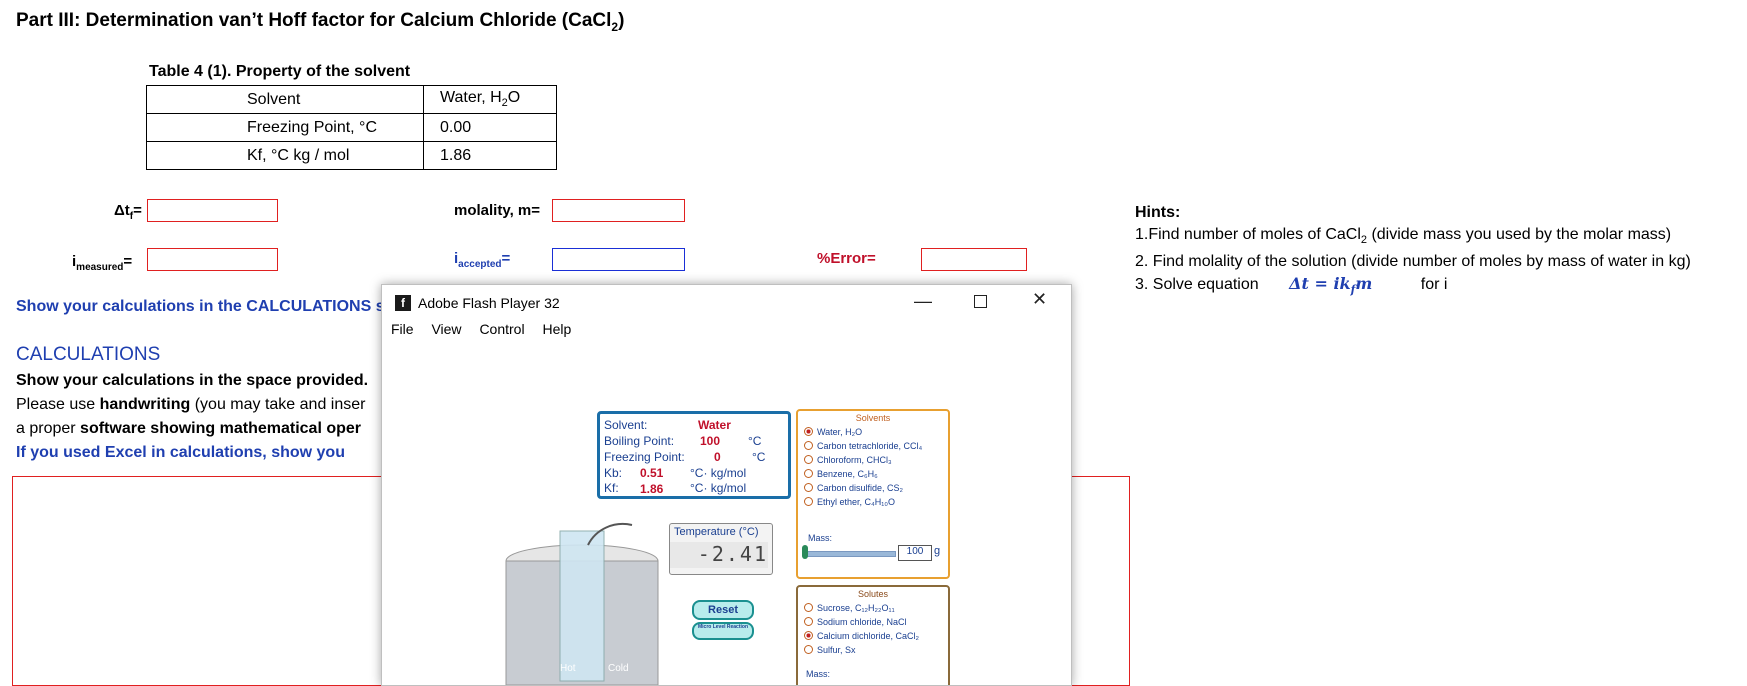 The width and height of the screenshot is (1747, 686). Describe the element at coordinates (719, 555) in the screenshot. I see `temperature-value: -2.41` at that location.